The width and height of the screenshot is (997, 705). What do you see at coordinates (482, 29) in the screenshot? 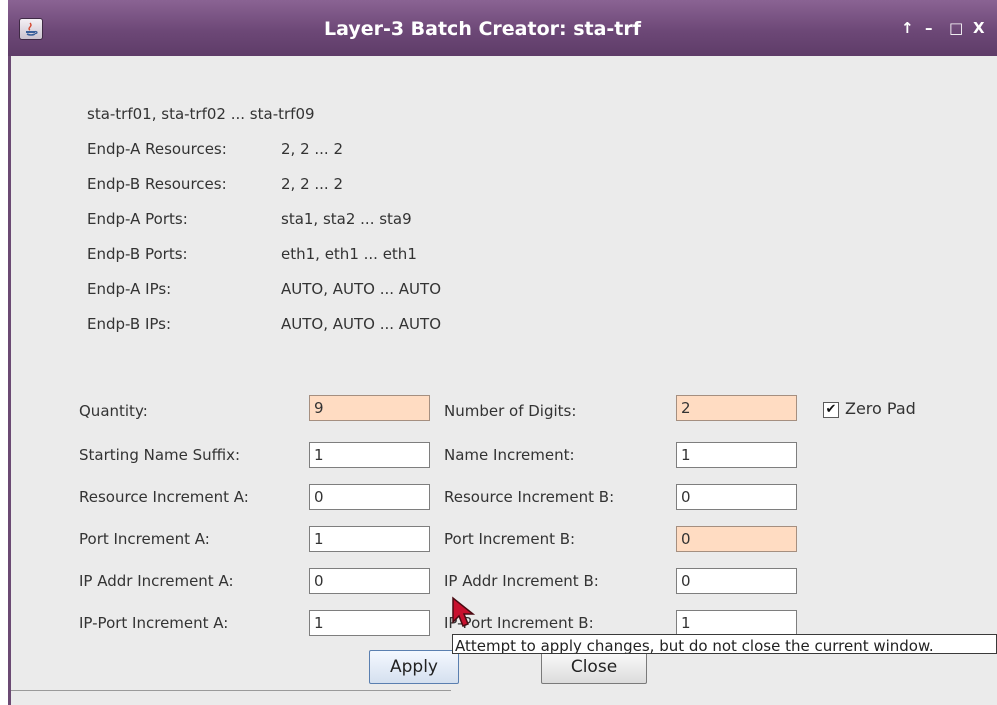
I see `window-title: Layer-3 Batch Creator: sta-trf` at bounding box center [482, 29].